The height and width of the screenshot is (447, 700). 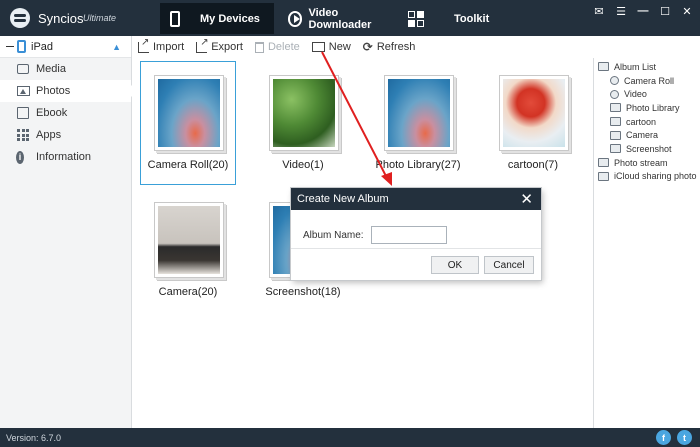 What do you see at coordinates (635, 66) in the screenshot?
I see `tree-label: Album List` at bounding box center [635, 66].